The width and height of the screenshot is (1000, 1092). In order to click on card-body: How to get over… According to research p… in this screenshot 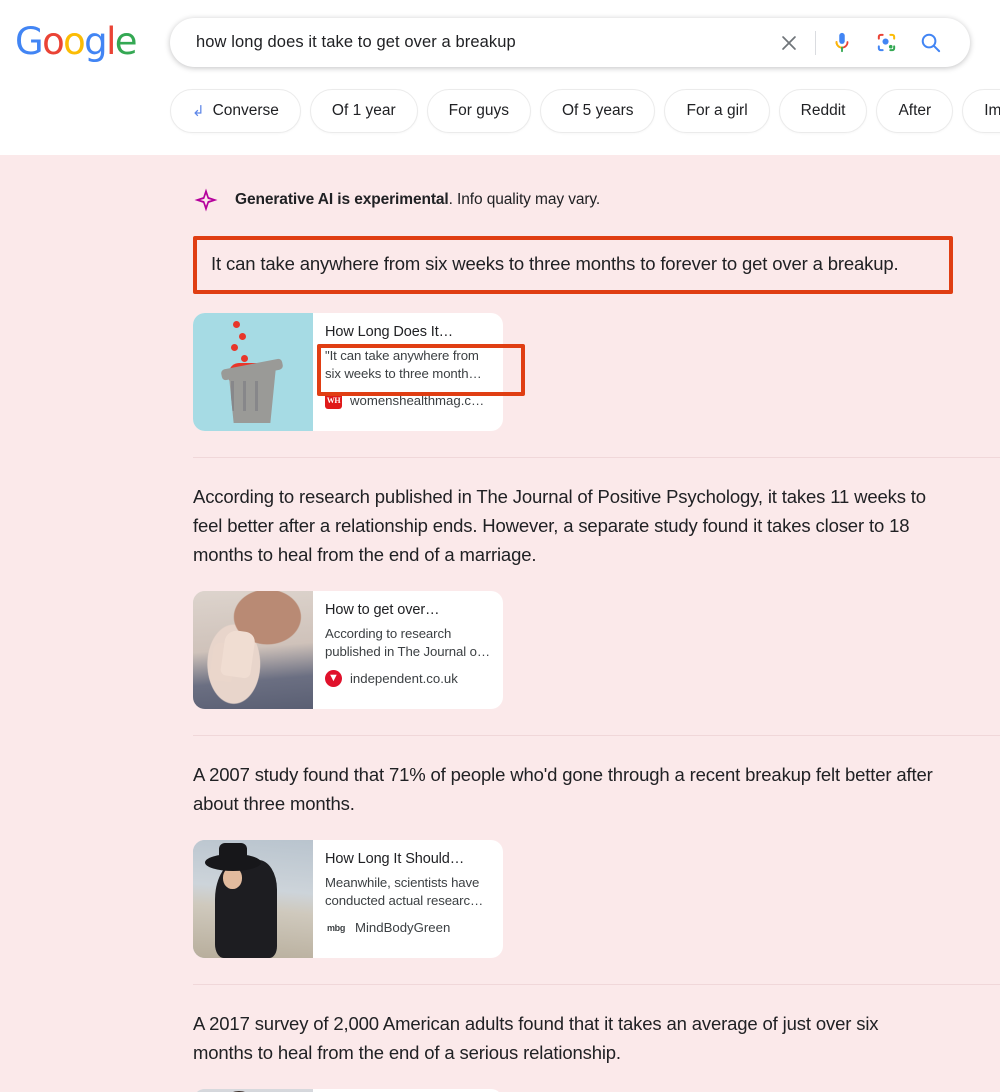, I will do `click(408, 650)`.